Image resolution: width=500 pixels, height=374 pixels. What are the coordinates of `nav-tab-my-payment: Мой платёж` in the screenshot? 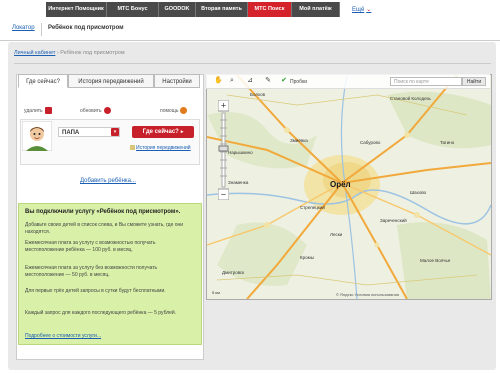 It's located at (316, 9).